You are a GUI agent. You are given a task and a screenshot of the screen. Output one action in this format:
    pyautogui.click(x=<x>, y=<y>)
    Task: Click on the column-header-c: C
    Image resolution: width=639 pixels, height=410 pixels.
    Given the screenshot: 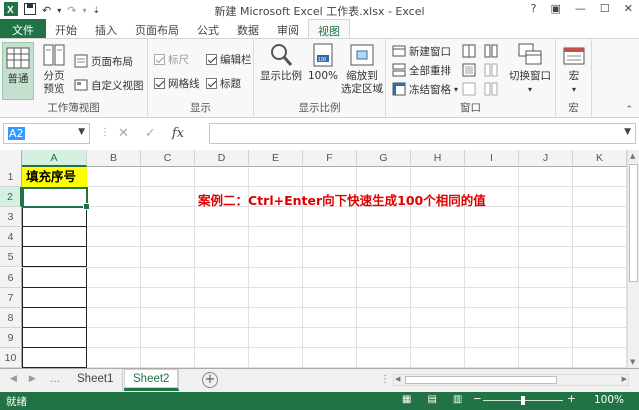 What is the action you would take?
    pyautogui.click(x=168, y=158)
    